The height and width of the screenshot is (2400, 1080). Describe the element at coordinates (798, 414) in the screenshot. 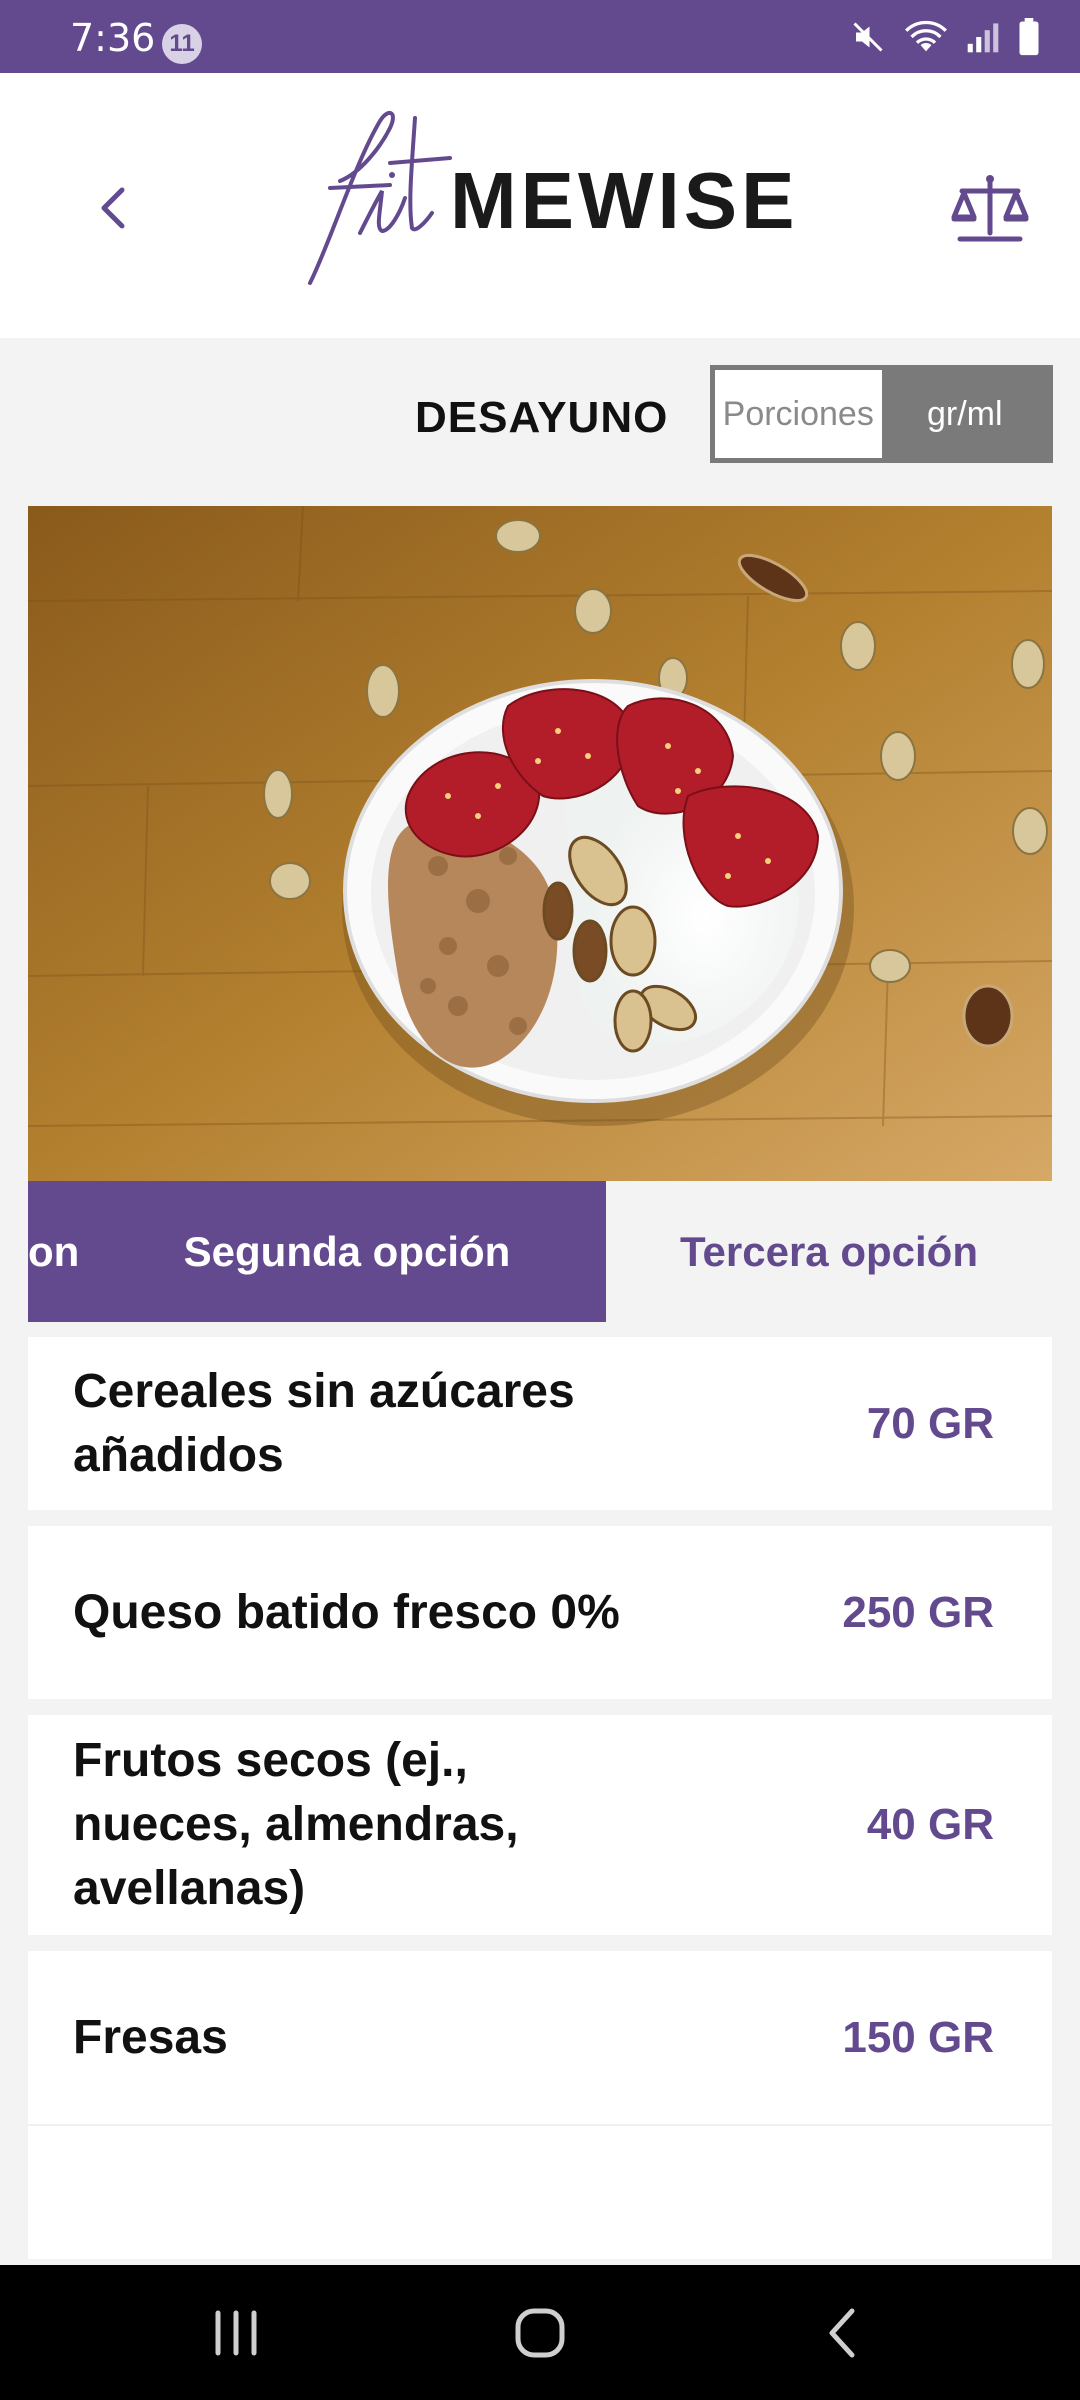

I see `toggle-option-porciones: Porciones` at that location.